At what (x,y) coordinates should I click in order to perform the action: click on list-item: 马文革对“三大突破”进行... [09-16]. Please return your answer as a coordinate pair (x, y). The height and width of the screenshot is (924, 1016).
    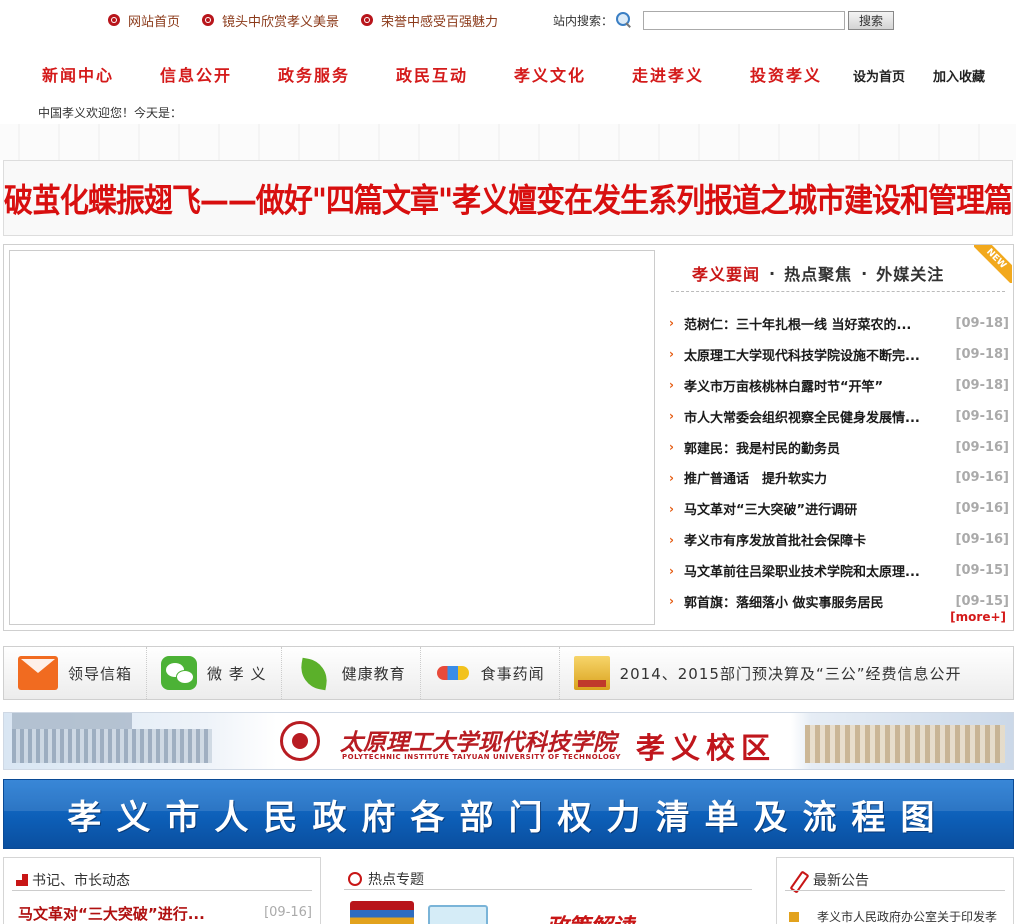
    Looking at the image, I should click on (165, 913).